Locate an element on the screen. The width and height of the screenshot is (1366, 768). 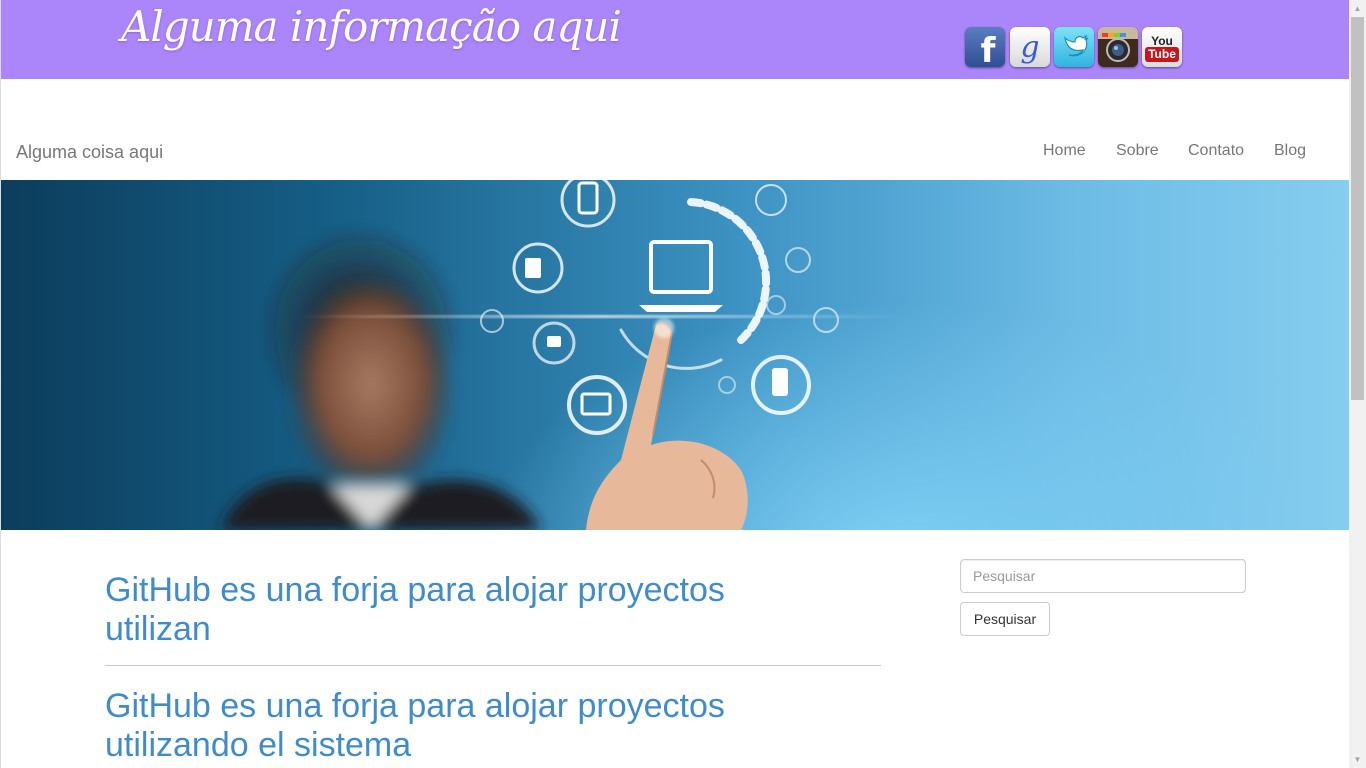
twitter-bird-icon is located at coordinates (1076, 45).